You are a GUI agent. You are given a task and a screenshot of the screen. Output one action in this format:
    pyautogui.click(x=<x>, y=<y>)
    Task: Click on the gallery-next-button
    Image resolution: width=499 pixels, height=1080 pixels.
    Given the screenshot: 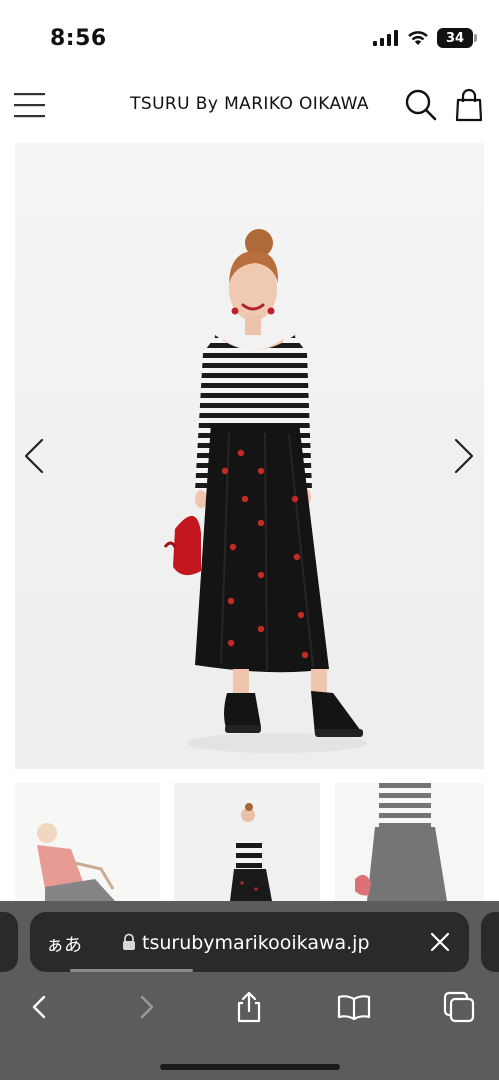 What is the action you would take?
    pyautogui.click(x=464, y=456)
    